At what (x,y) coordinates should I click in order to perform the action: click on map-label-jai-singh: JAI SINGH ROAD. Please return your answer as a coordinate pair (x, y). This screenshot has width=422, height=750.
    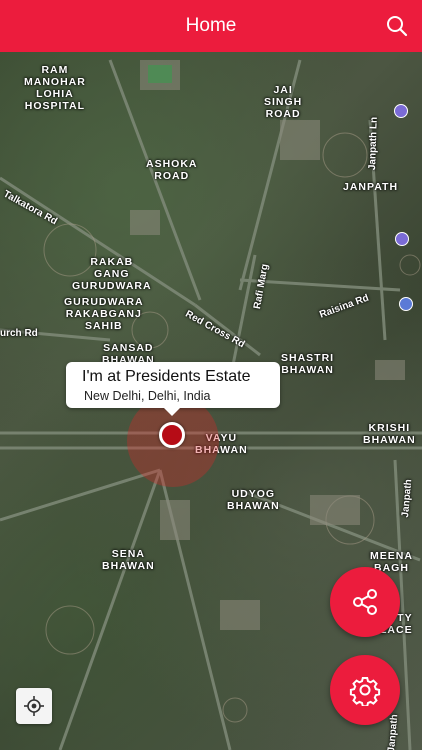
    Looking at the image, I should click on (283, 102).